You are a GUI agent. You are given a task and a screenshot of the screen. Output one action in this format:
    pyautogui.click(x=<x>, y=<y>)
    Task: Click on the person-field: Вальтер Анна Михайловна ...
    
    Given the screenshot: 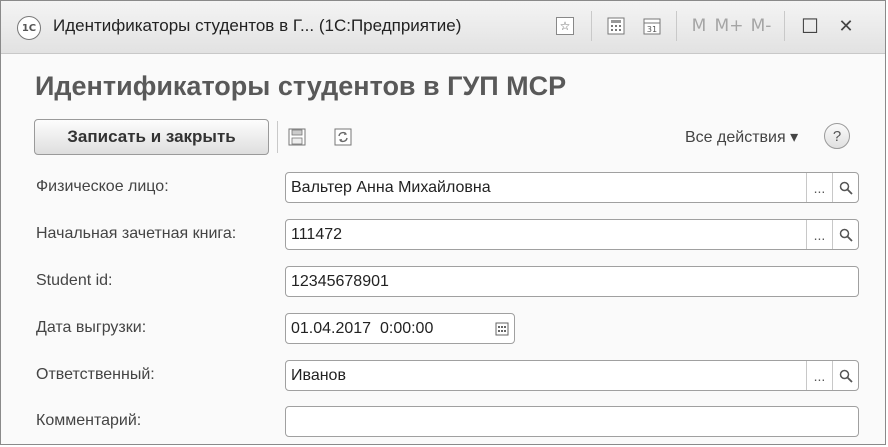 What is the action you would take?
    pyautogui.click(x=572, y=187)
    